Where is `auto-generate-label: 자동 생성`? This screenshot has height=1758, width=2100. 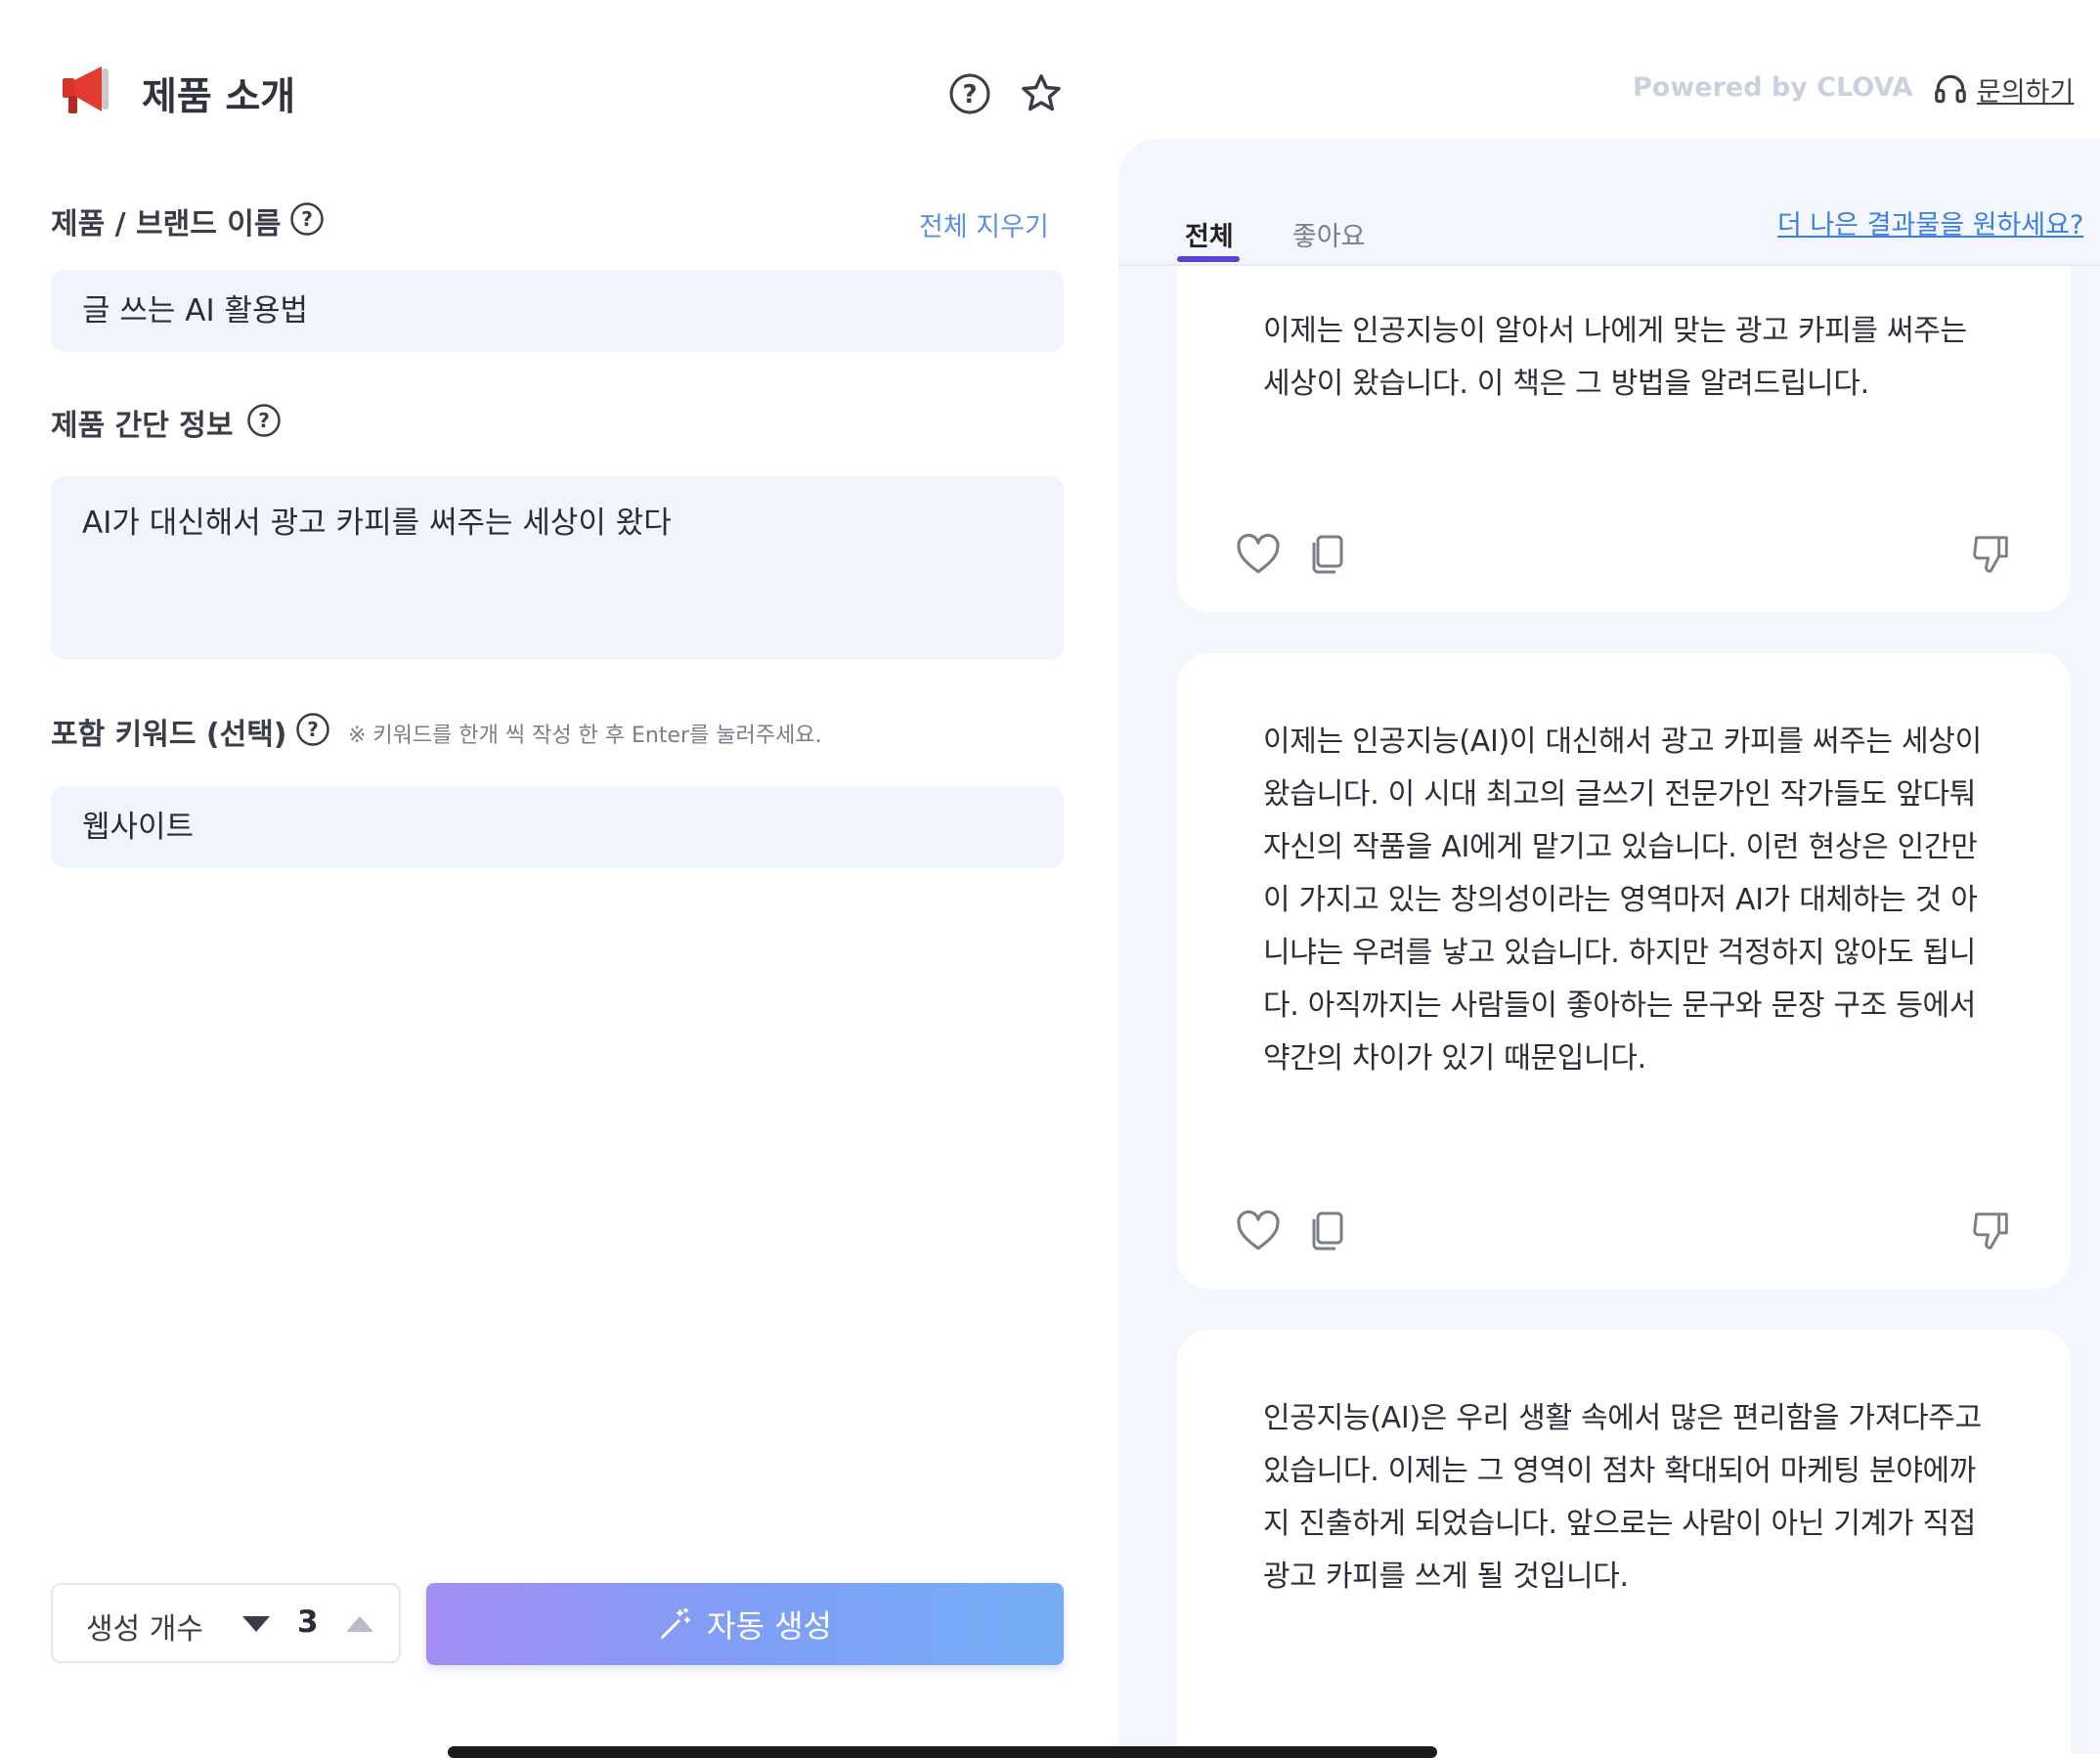
auto-generate-label: 자동 생성 is located at coordinates (769, 1626).